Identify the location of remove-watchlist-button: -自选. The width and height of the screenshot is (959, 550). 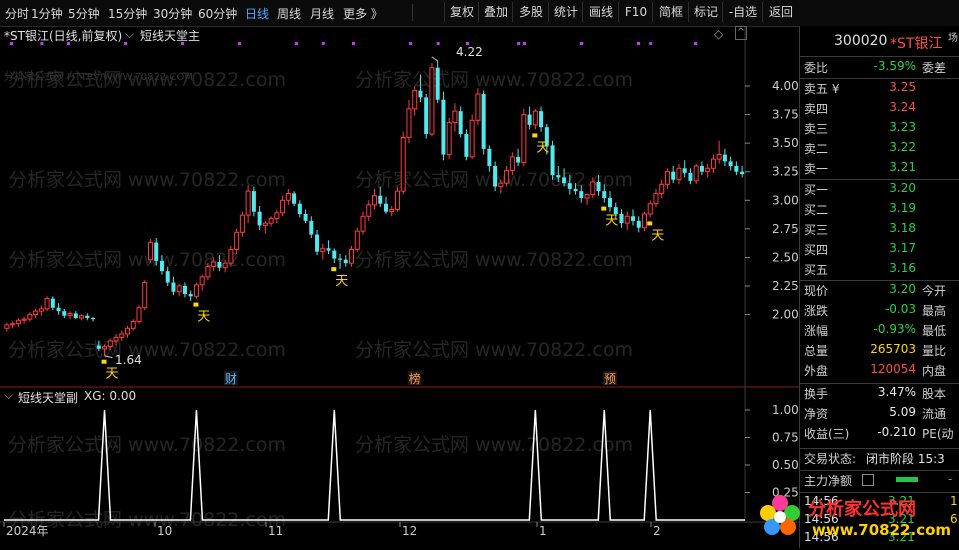
(742, 12).